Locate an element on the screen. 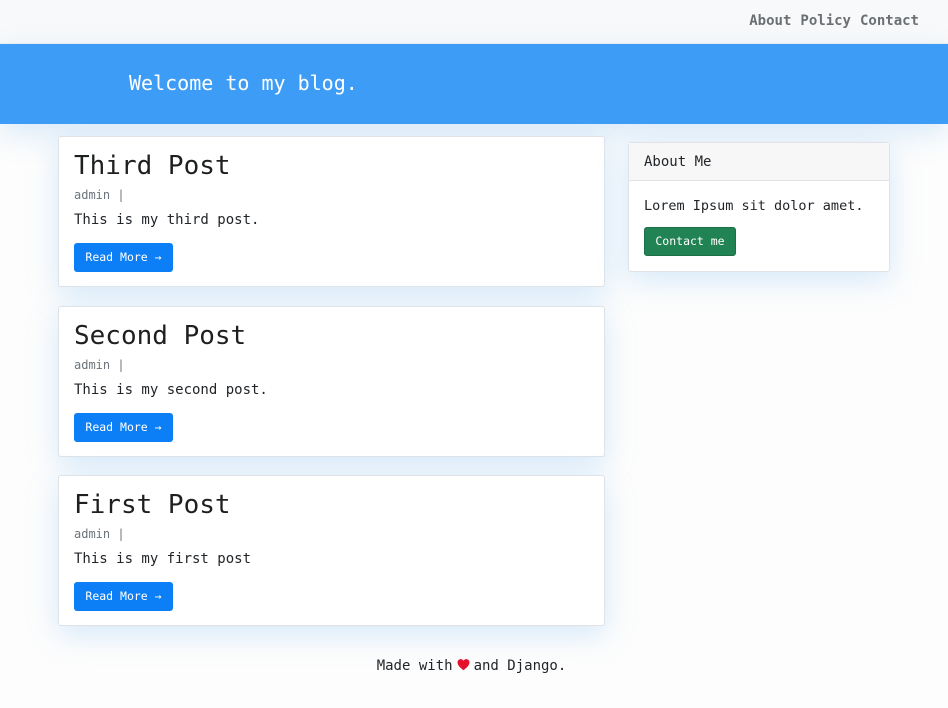  widget-text: Lorem Ipsum sit dolor amet. is located at coordinates (754, 206).